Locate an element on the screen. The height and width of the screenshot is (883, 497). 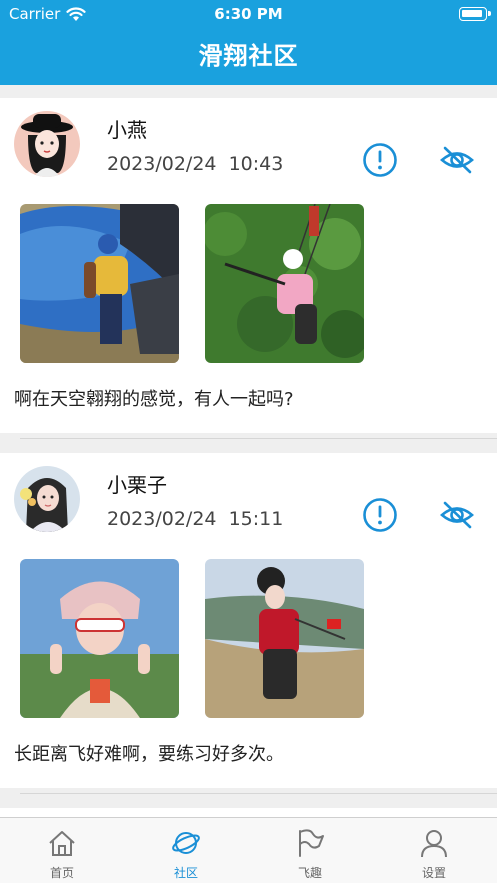
post-card is located at coordinates (248, 812).